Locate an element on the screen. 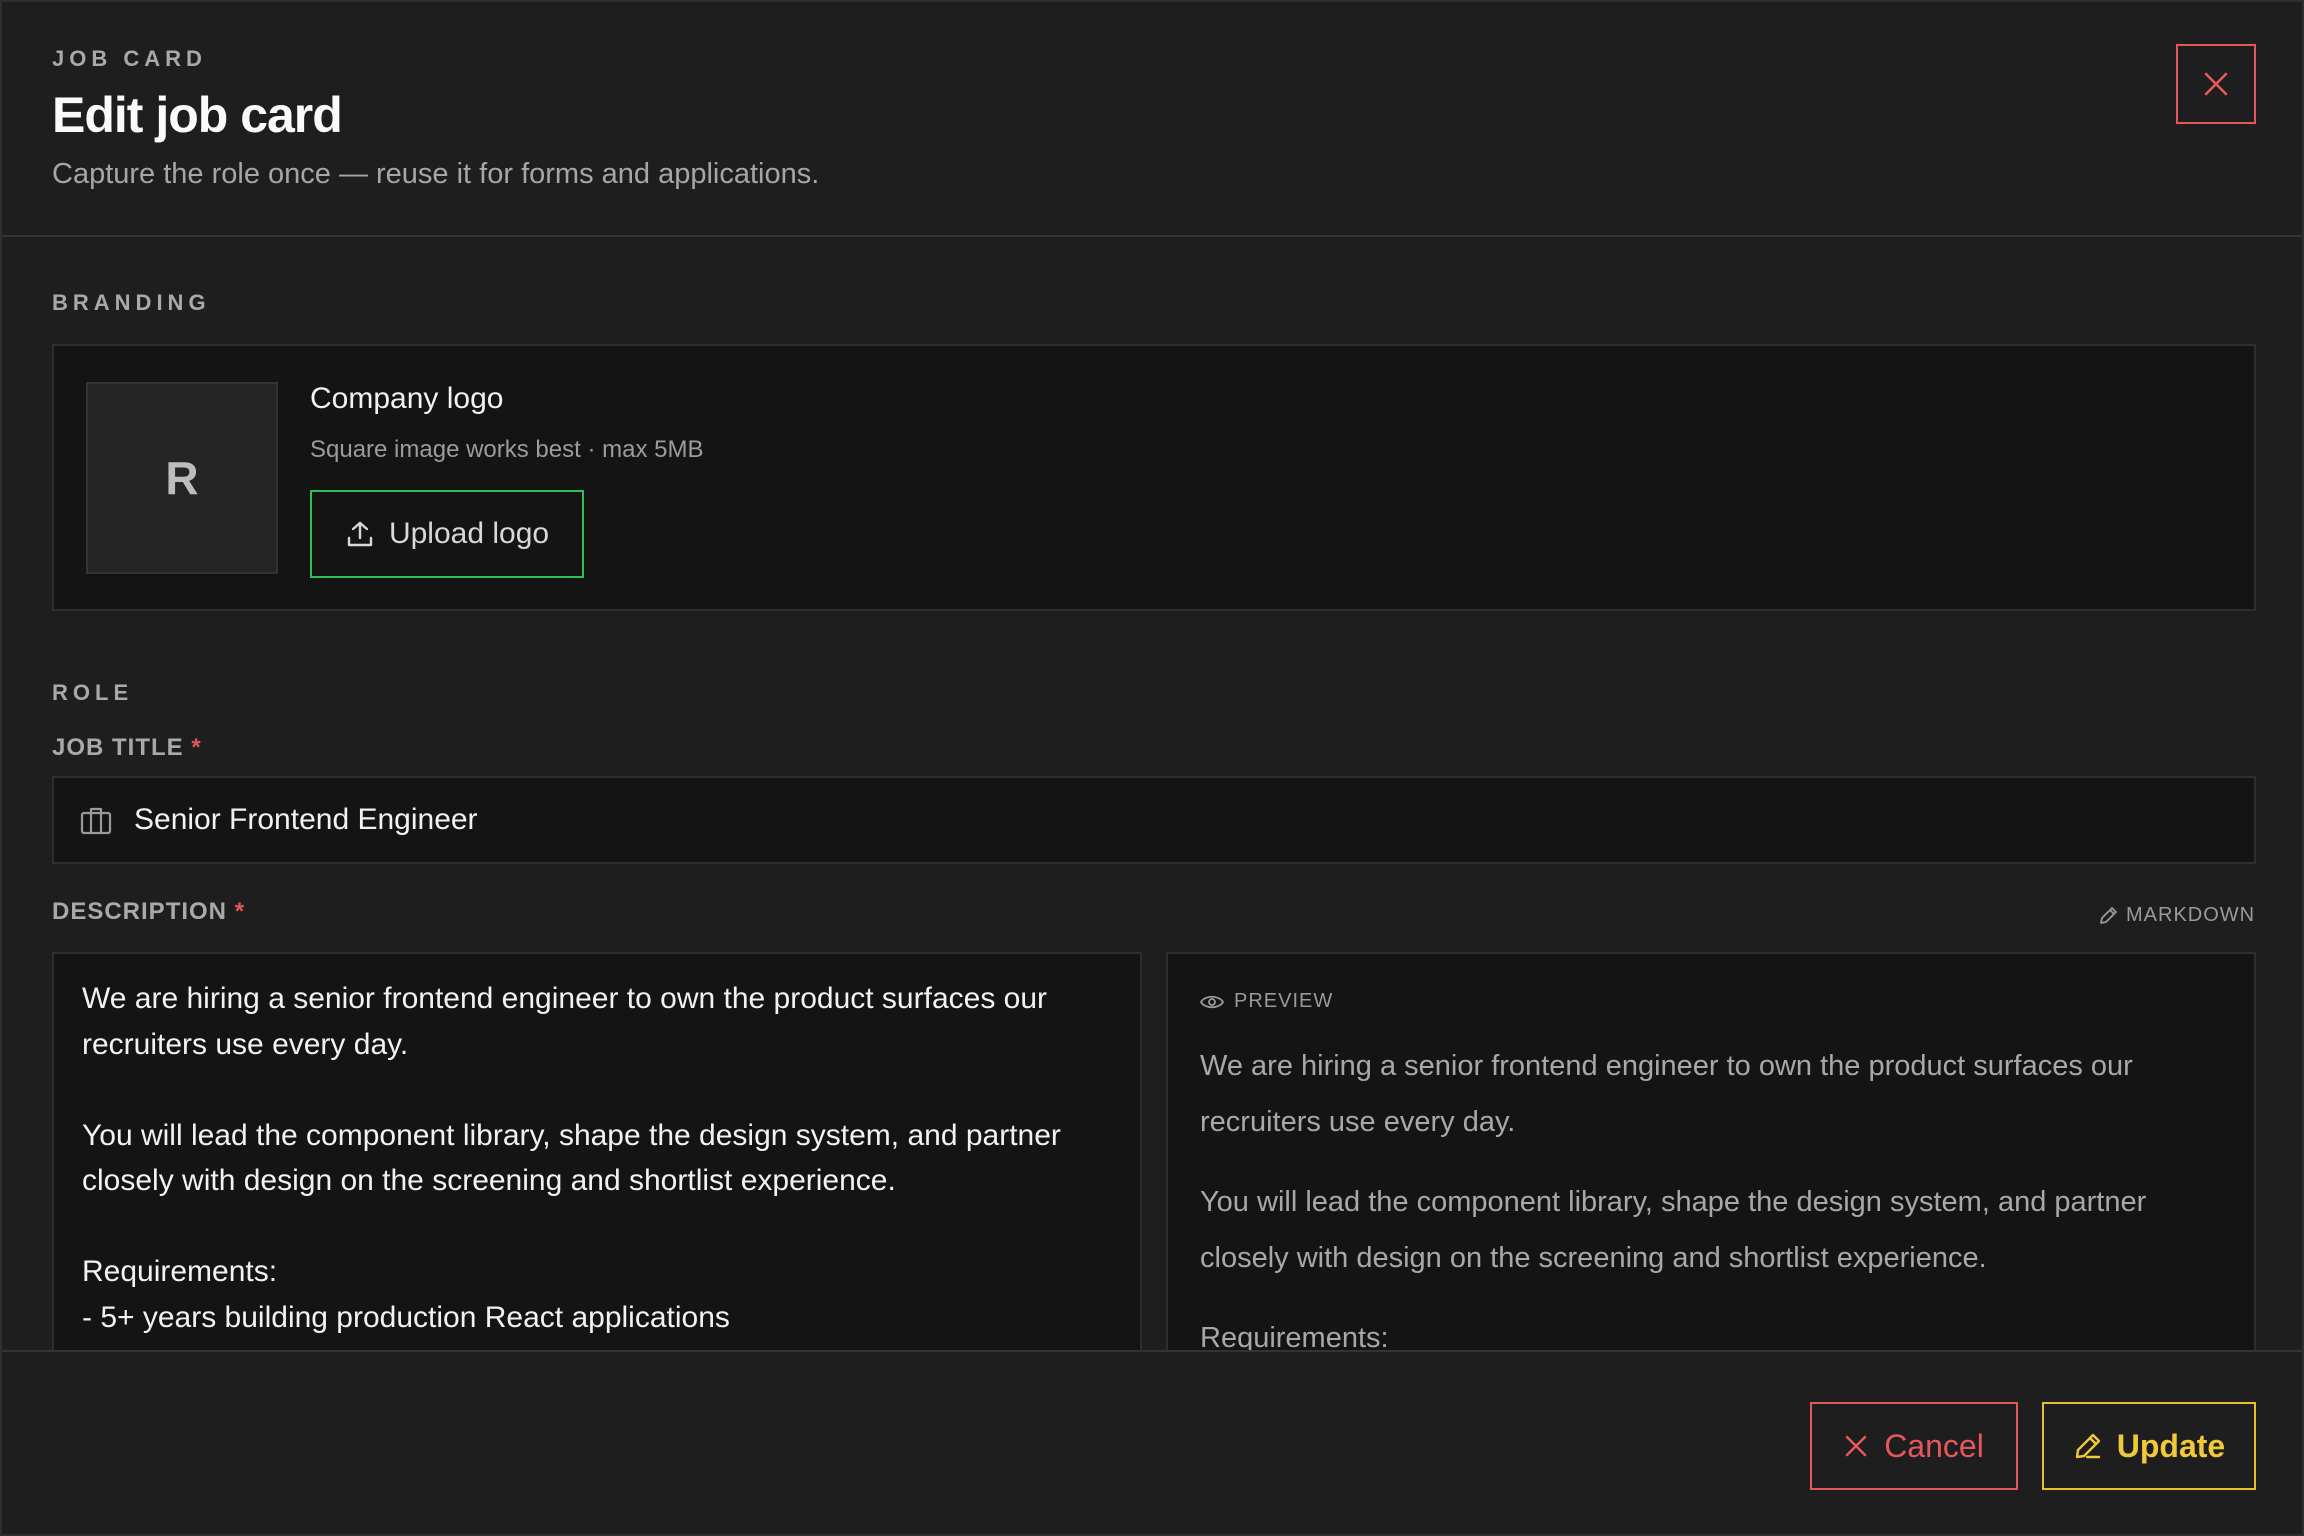  description-label: DESCRIPTION * is located at coordinates (148, 912).